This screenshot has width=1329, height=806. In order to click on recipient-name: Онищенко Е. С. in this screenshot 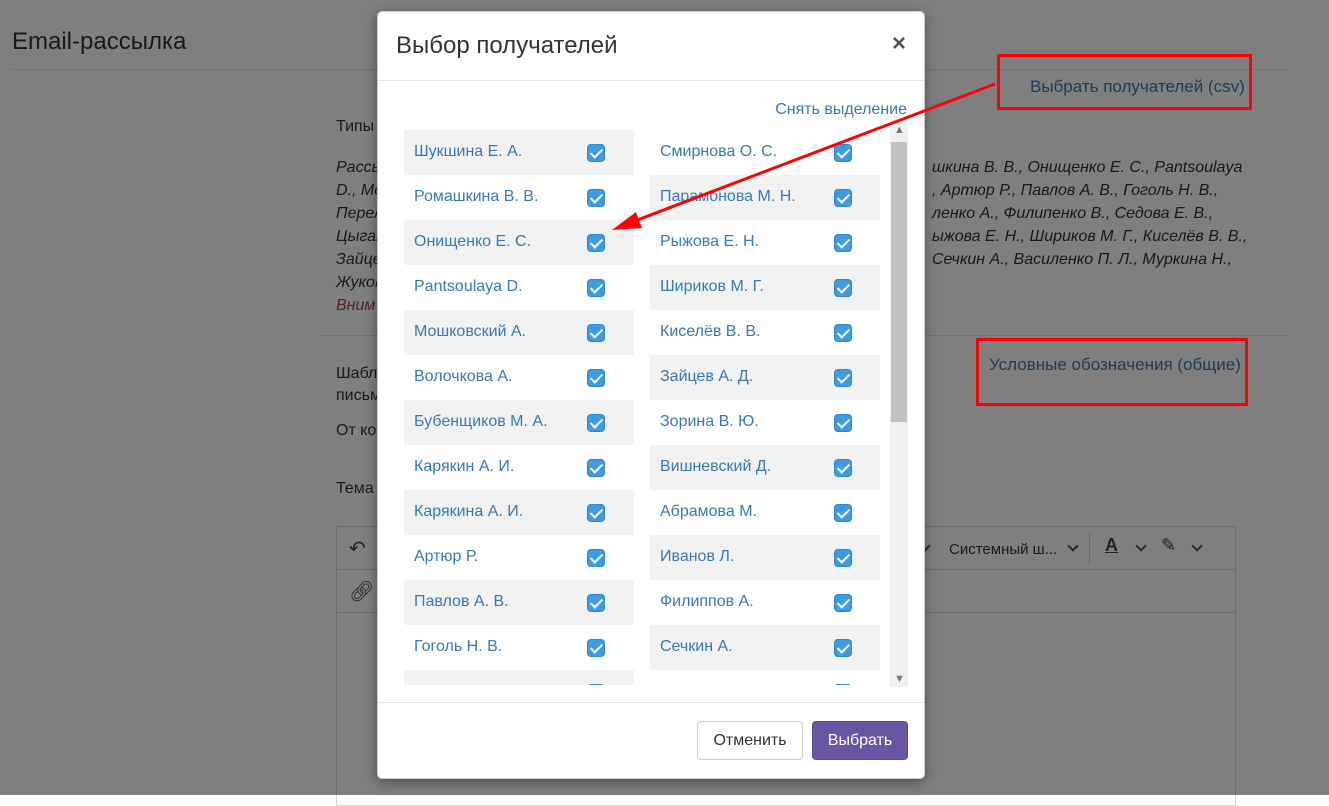, I will do `click(473, 241)`.